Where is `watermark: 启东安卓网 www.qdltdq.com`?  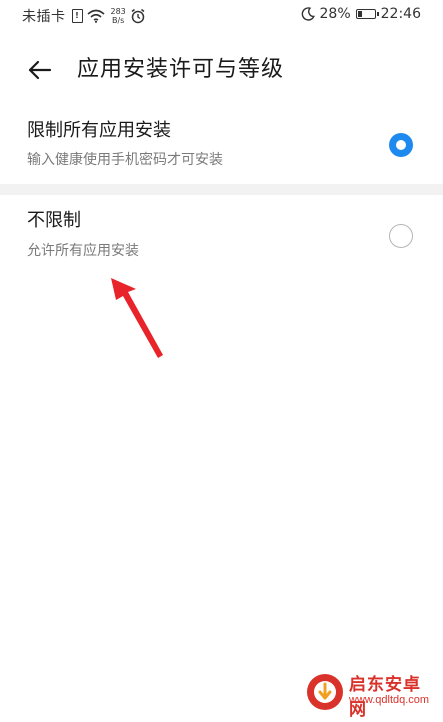
watermark: 启东安卓网 www.qdltdq.com is located at coordinates (370, 694).